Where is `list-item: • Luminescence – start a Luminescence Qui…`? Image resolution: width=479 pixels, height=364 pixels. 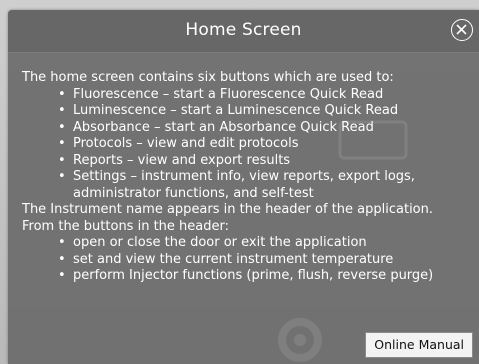
list-item: • Luminescence – start a Luminescence Qui… is located at coordinates (248, 111).